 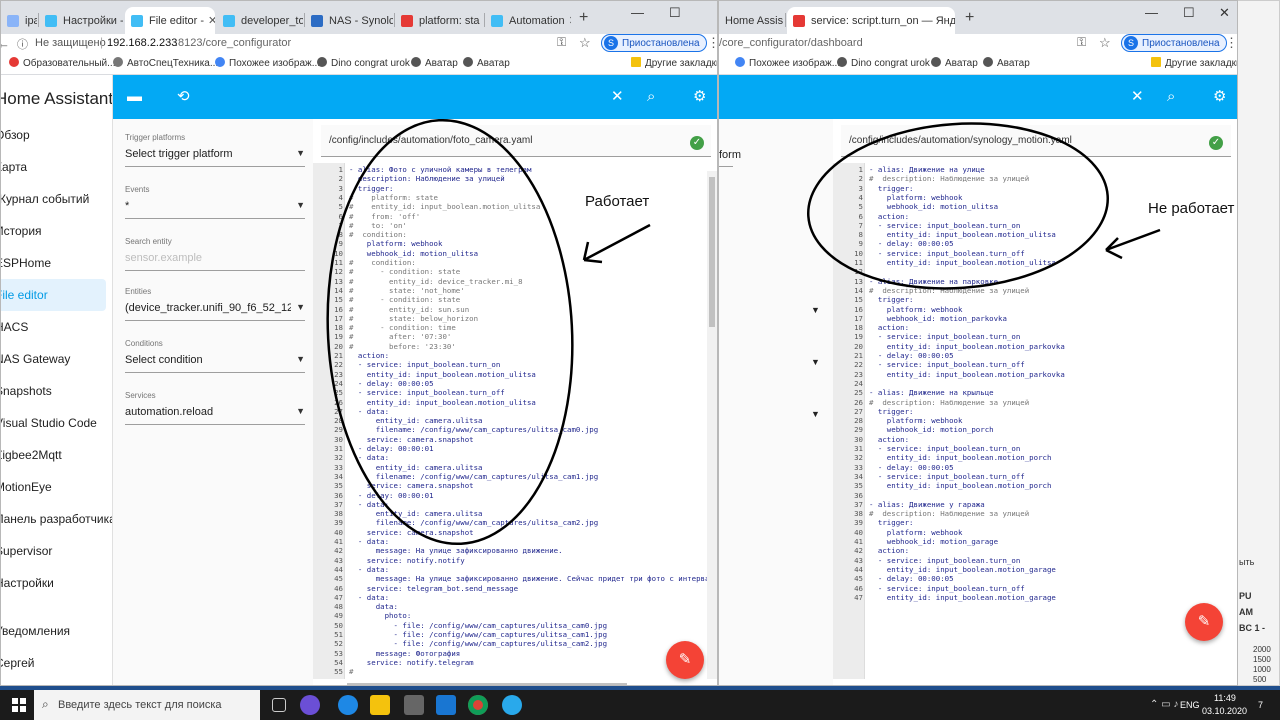 What do you see at coordinates (427, 178) in the screenshot?
I see `code-line: description: Наблюдение за улицей` at bounding box center [427, 178].